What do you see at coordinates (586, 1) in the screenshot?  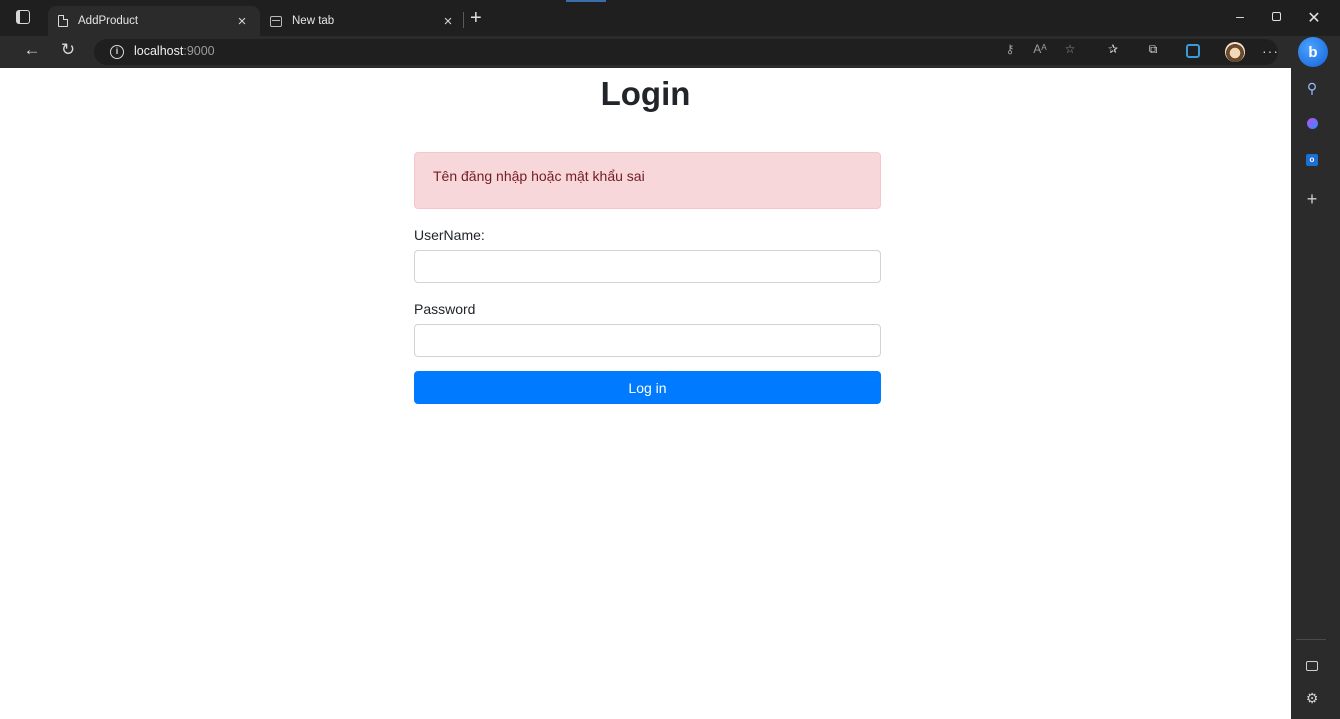 I see `drag-region-hint` at bounding box center [586, 1].